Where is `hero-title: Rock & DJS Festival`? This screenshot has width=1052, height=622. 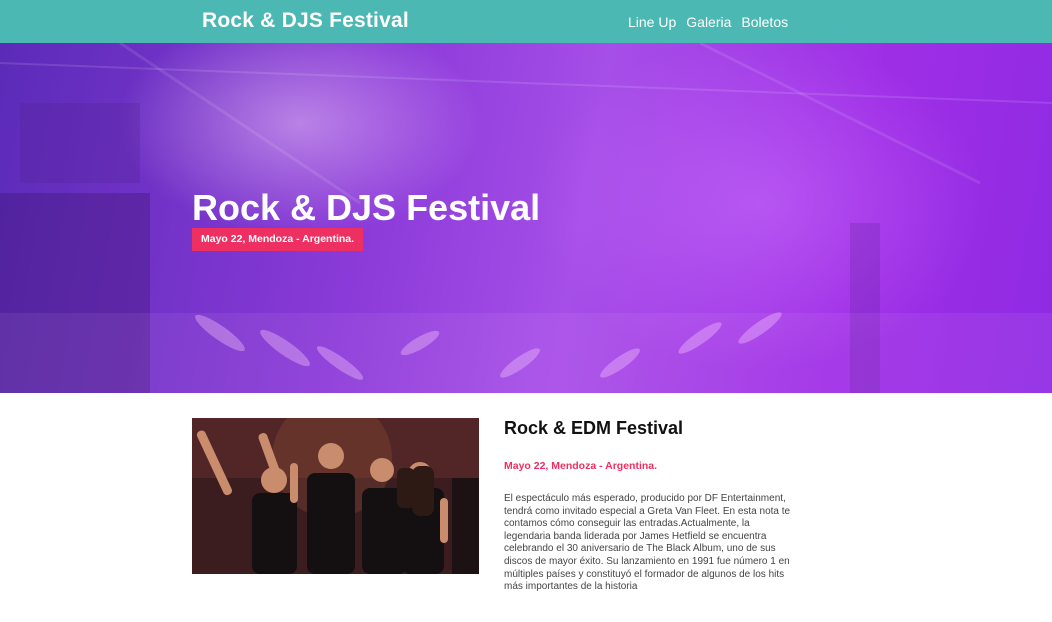
hero-title: Rock & DJS Festival is located at coordinates (366, 207).